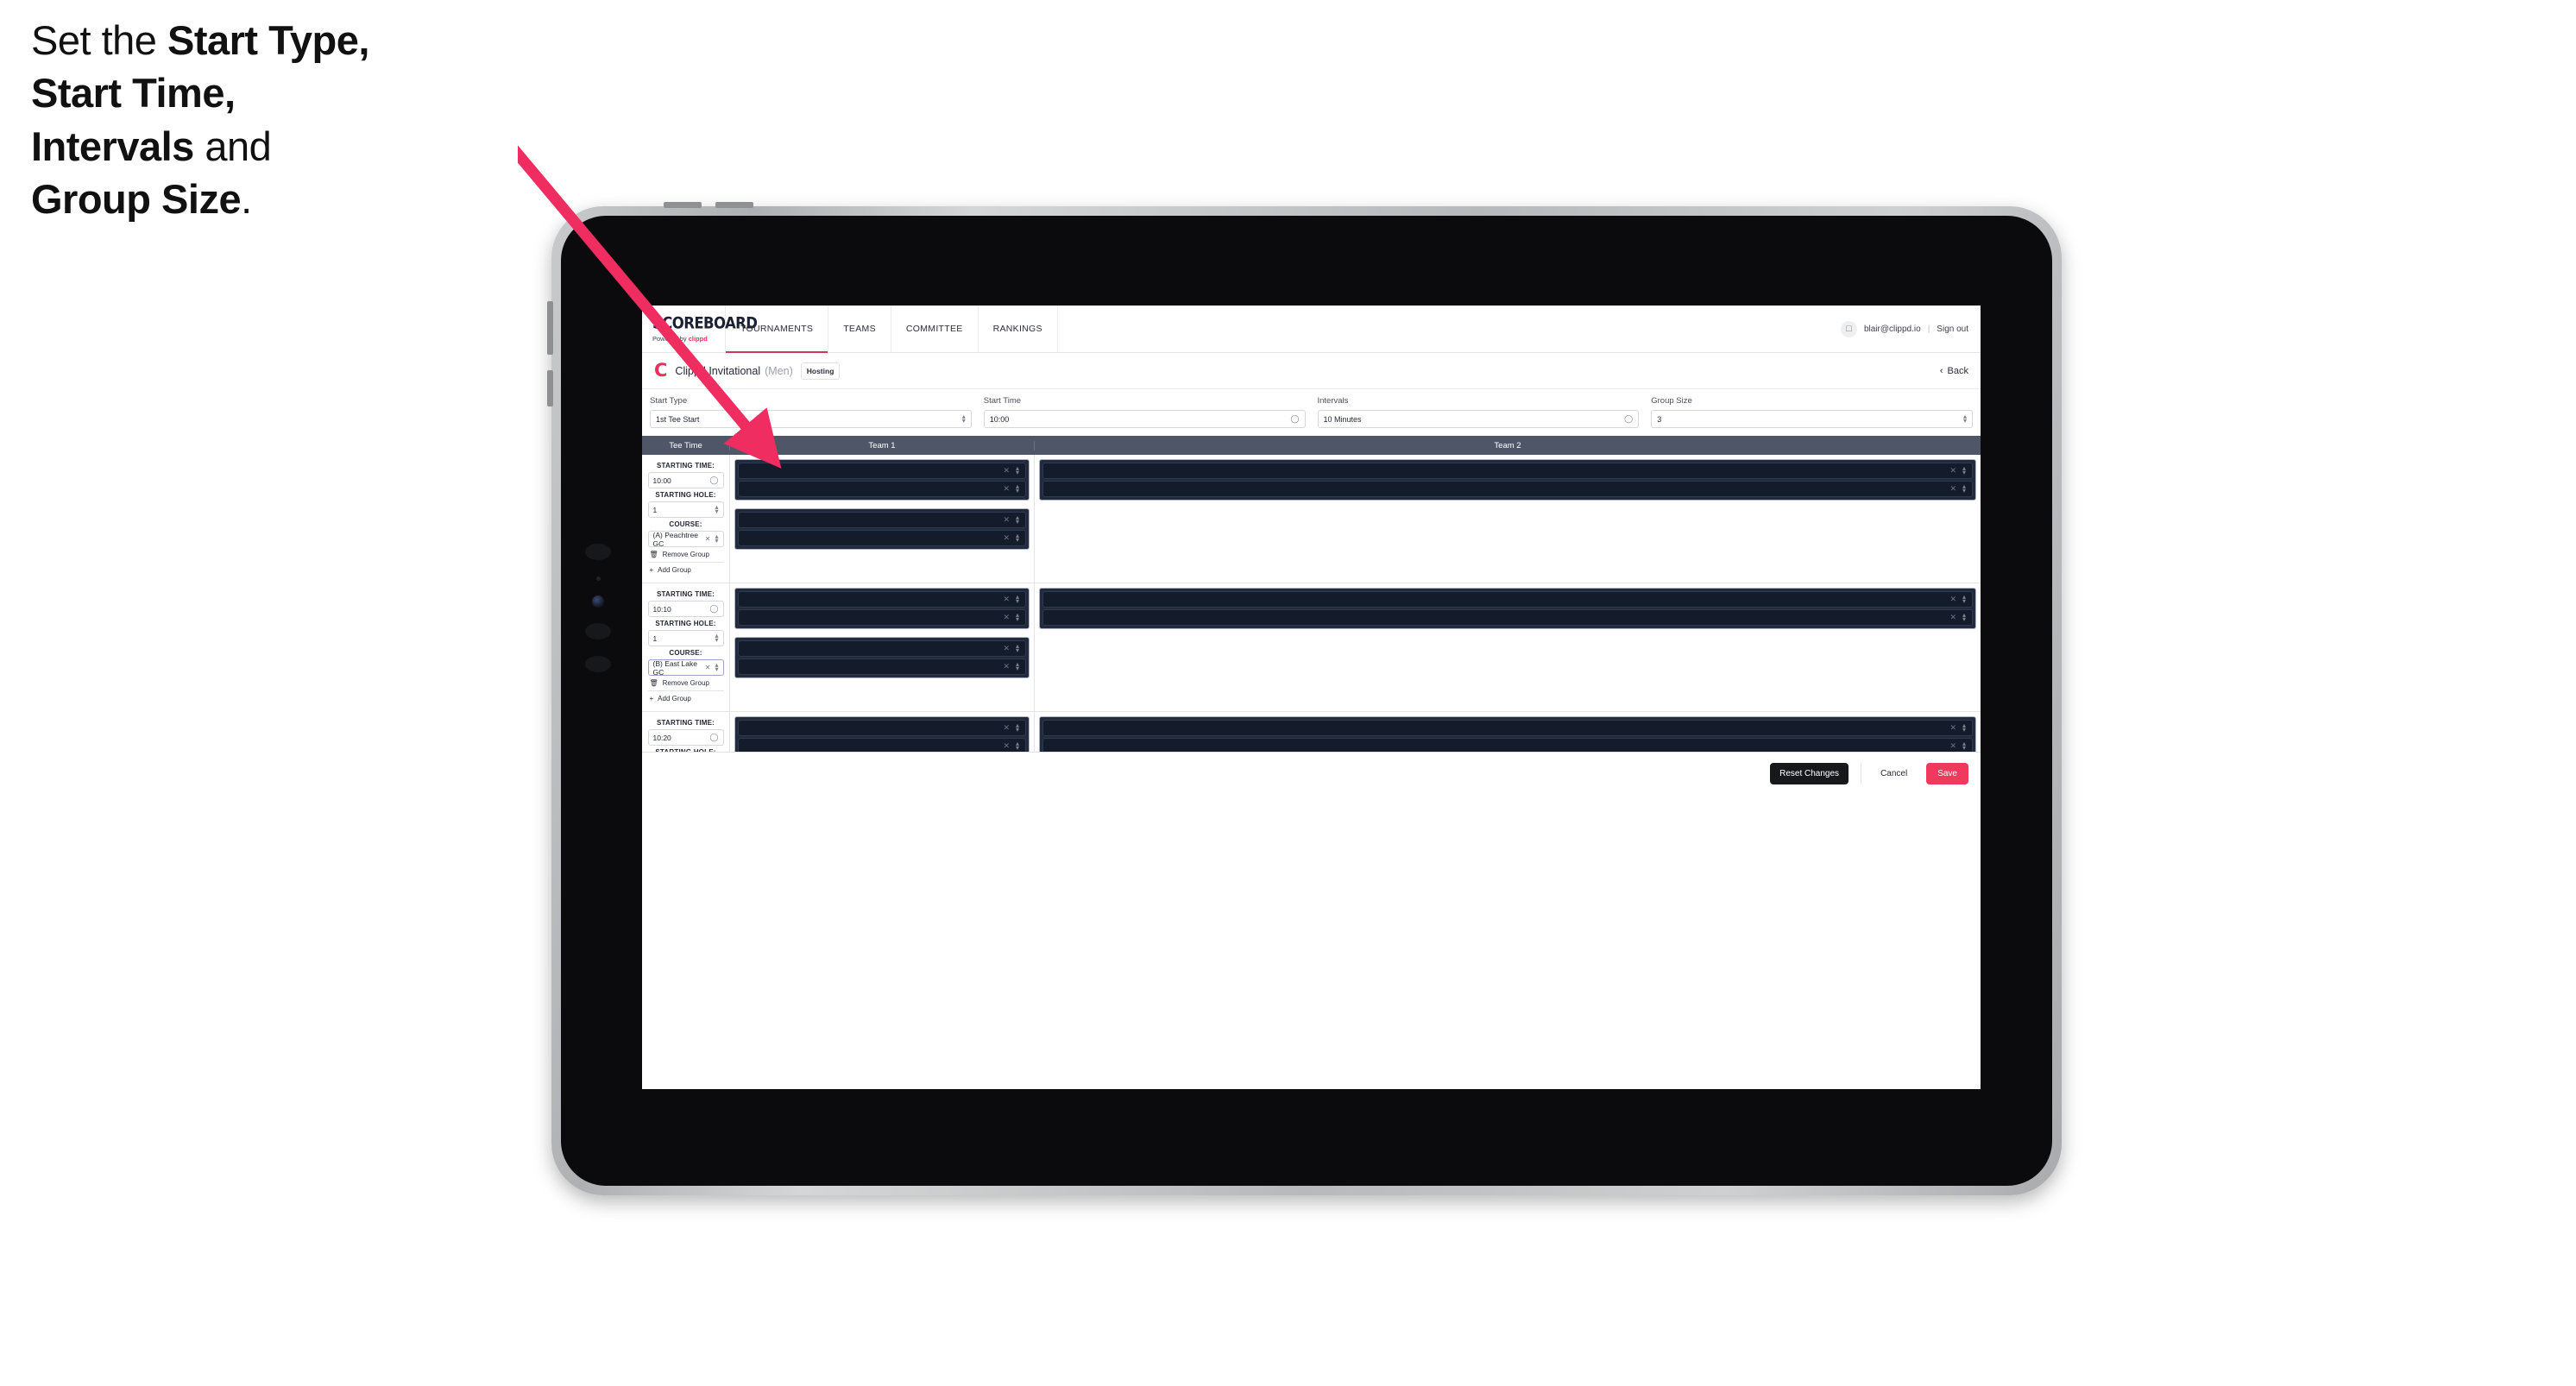 The width and height of the screenshot is (2576, 1386). I want to click on starting-time-value: 10:00, so click(661, 481).